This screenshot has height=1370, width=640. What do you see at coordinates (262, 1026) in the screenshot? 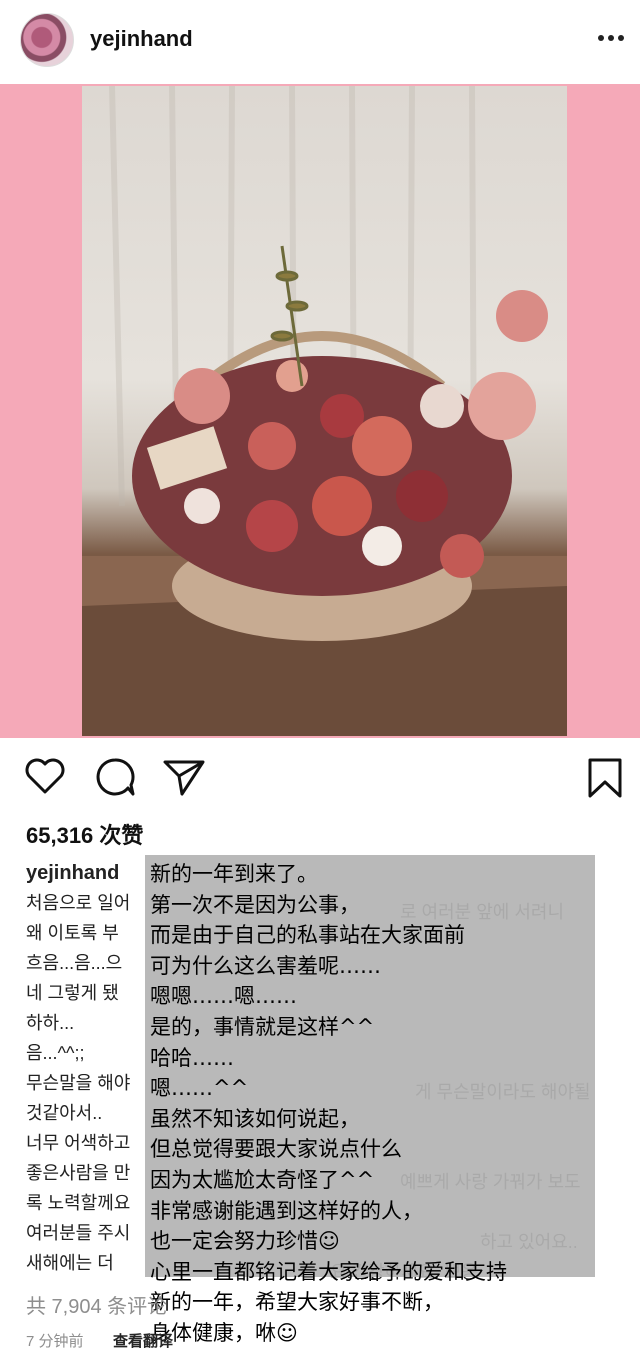
I see `translation-line: 是的，事情就是这样^^` at bounding box center [262, 1026].